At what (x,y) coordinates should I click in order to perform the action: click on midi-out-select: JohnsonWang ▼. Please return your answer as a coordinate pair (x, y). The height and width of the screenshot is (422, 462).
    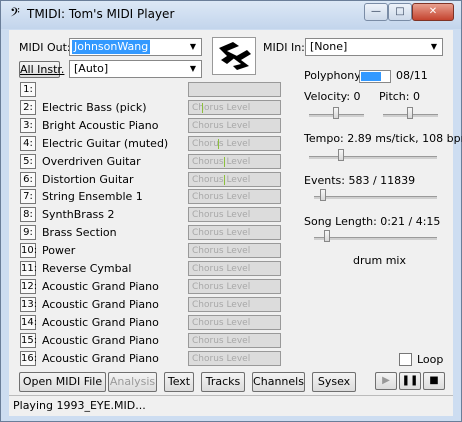
    Looking at the image, I should click on (135, 47).